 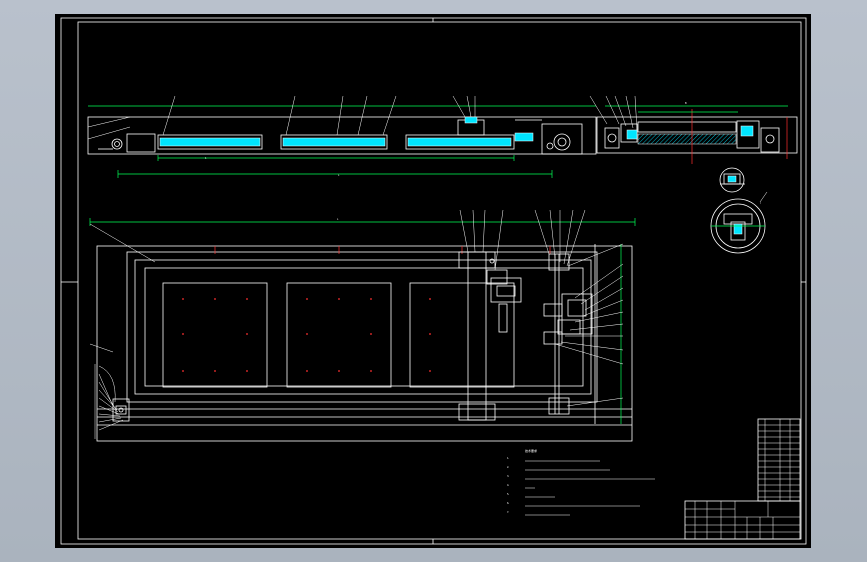 I want to click on side-elevation-view: 1 L, so click(x=342, y=136).